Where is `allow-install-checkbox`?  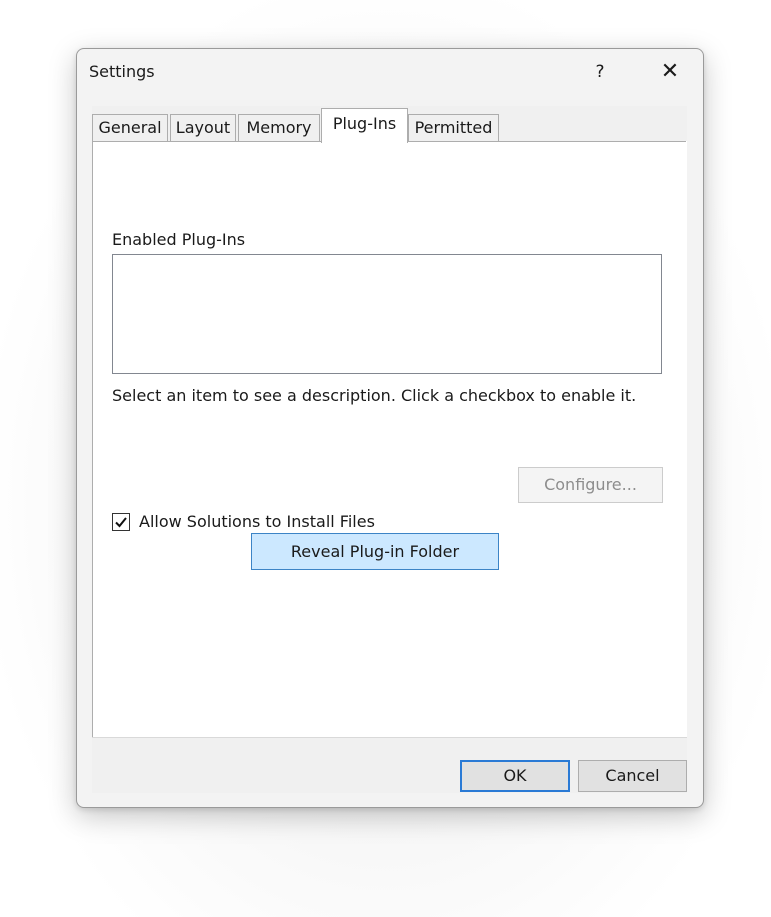
allow-install-checkbox is located at coordinates (121, 522).